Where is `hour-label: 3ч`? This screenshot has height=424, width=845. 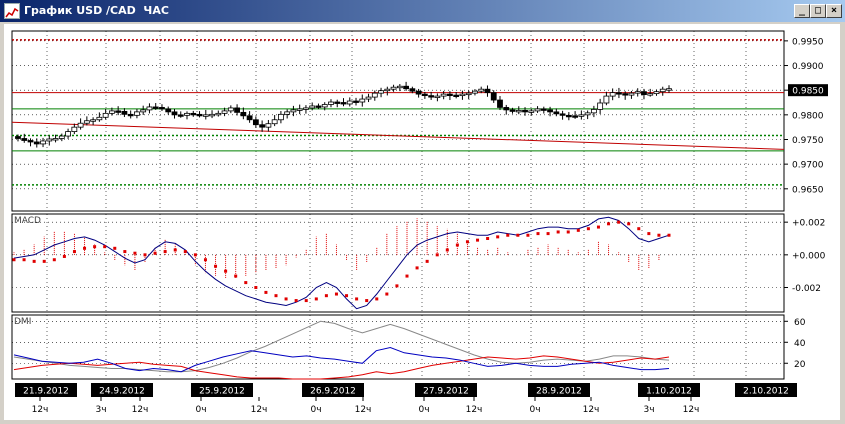
hour-label: 3ч is located at coordinates (100, 410).